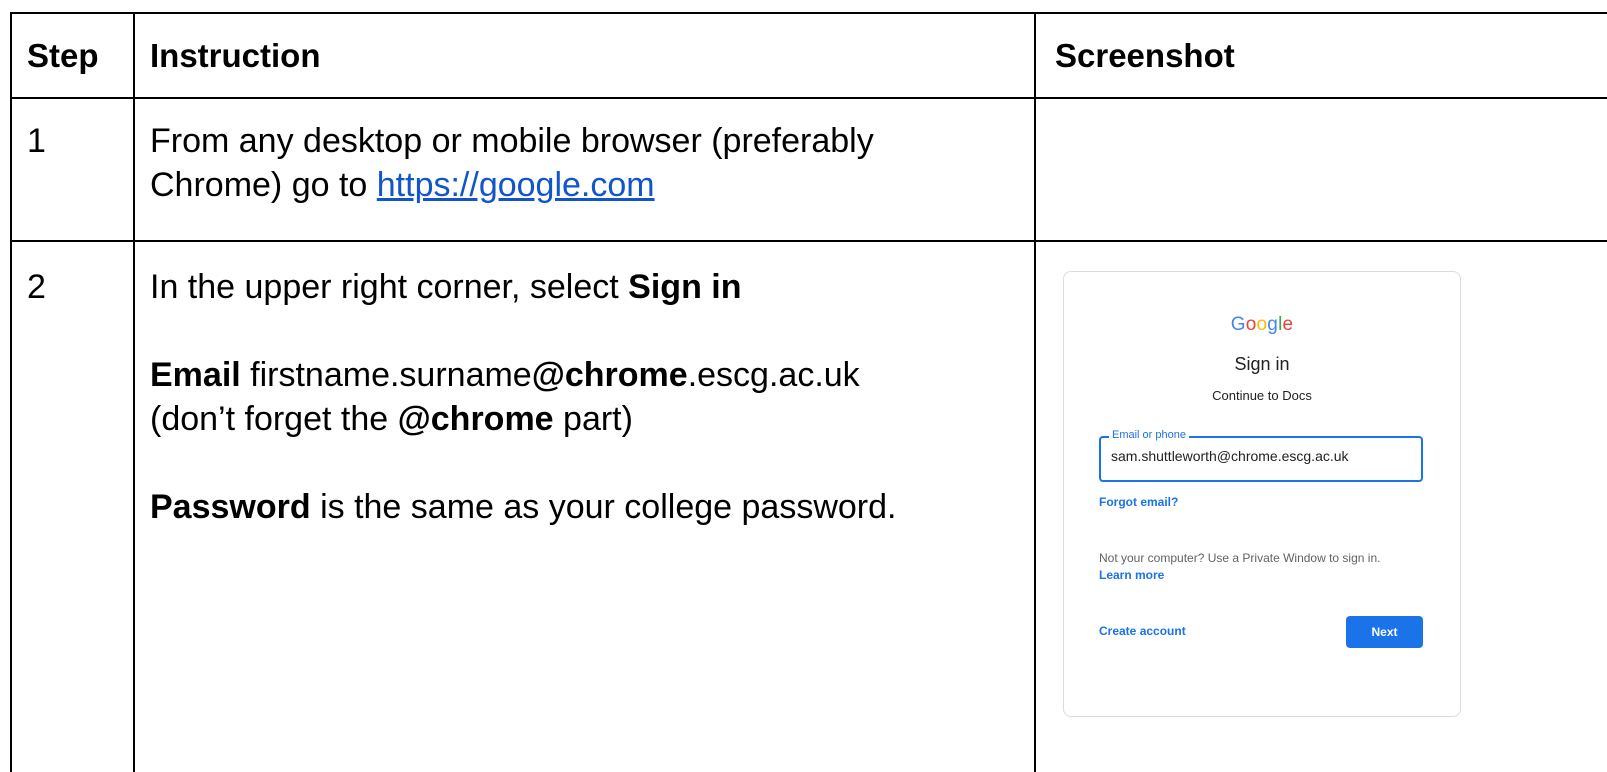 The width and height of the screenshot is (1607, 772). I want to click on table-border-left, so click(11, 392).